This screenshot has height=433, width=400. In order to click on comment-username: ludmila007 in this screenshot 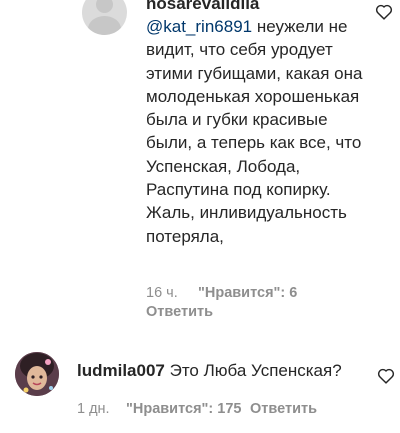, I will do `click(121, 370)`.